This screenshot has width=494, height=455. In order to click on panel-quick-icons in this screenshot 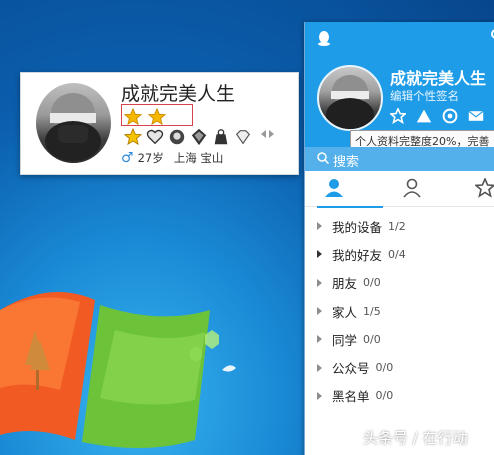, I will do `click(437, 116)`.